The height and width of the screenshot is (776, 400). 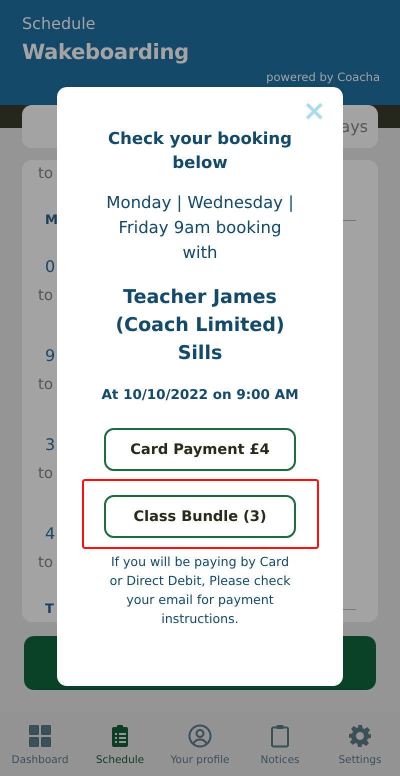 What do you see at coordinates (200, 325) in the screenshot?
I see `teacher-name: Teacher James (Coach Limited) Sills` at bounding box center [200, 325].